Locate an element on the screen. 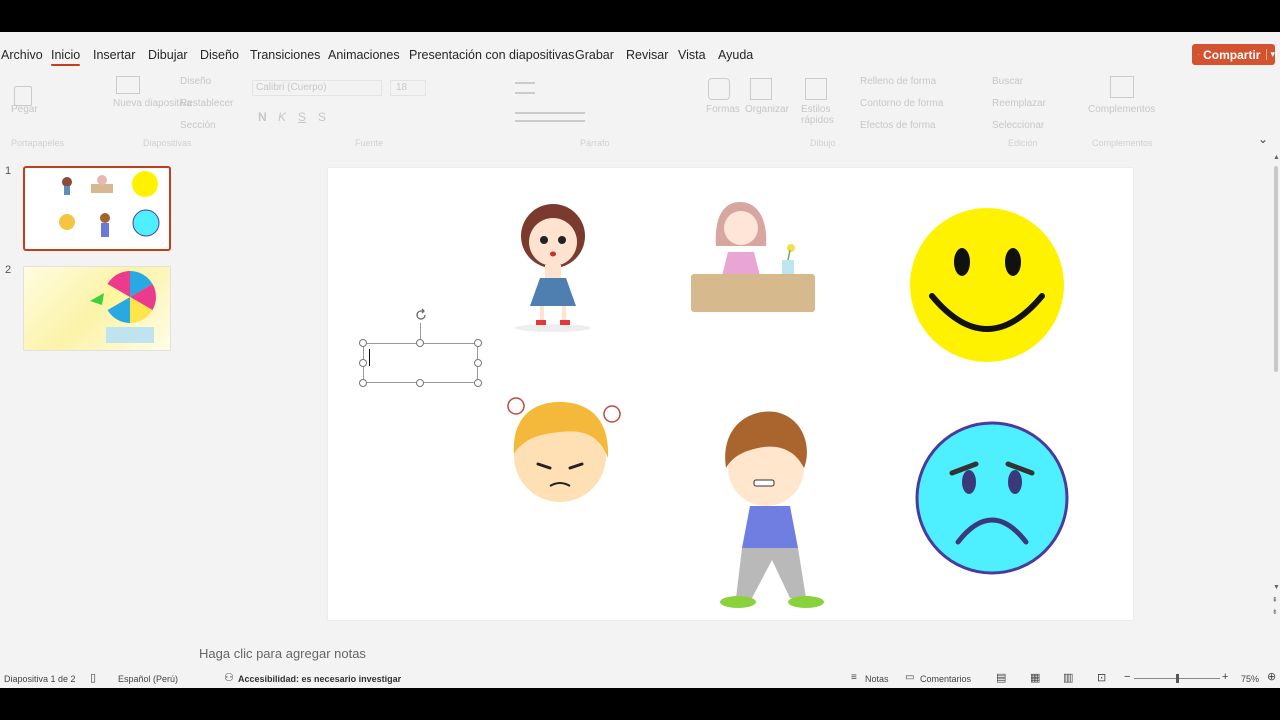 The image size is (1280, 720). sad-face-image is located at coordinates (992, 498).